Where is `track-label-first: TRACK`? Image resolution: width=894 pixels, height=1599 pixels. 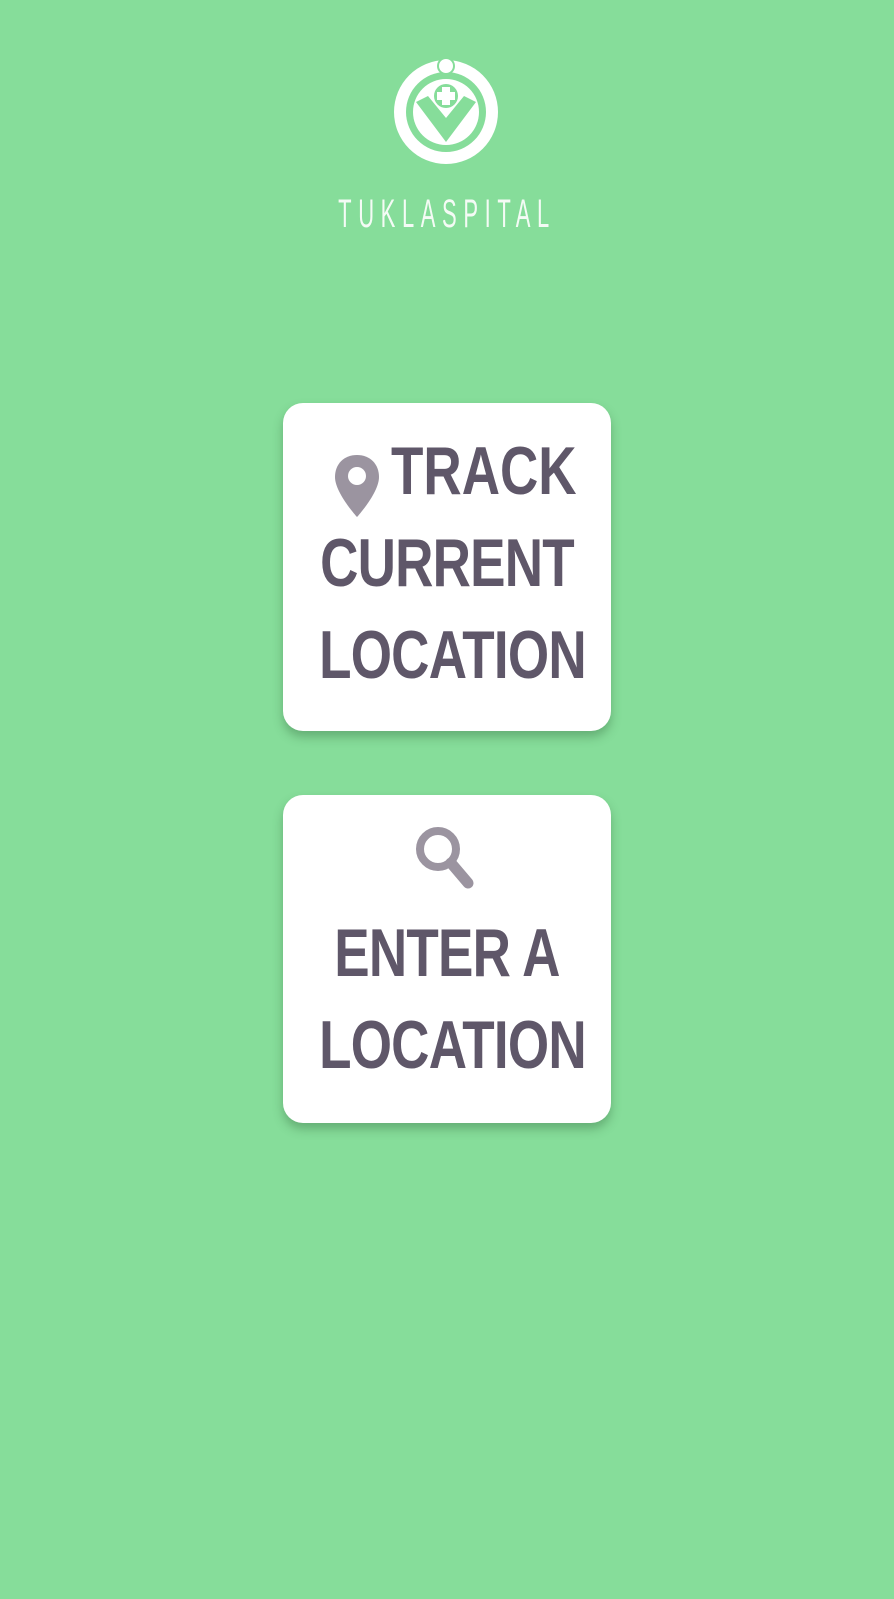
track-label-first: TRACK is located at coordinates (484, 471).